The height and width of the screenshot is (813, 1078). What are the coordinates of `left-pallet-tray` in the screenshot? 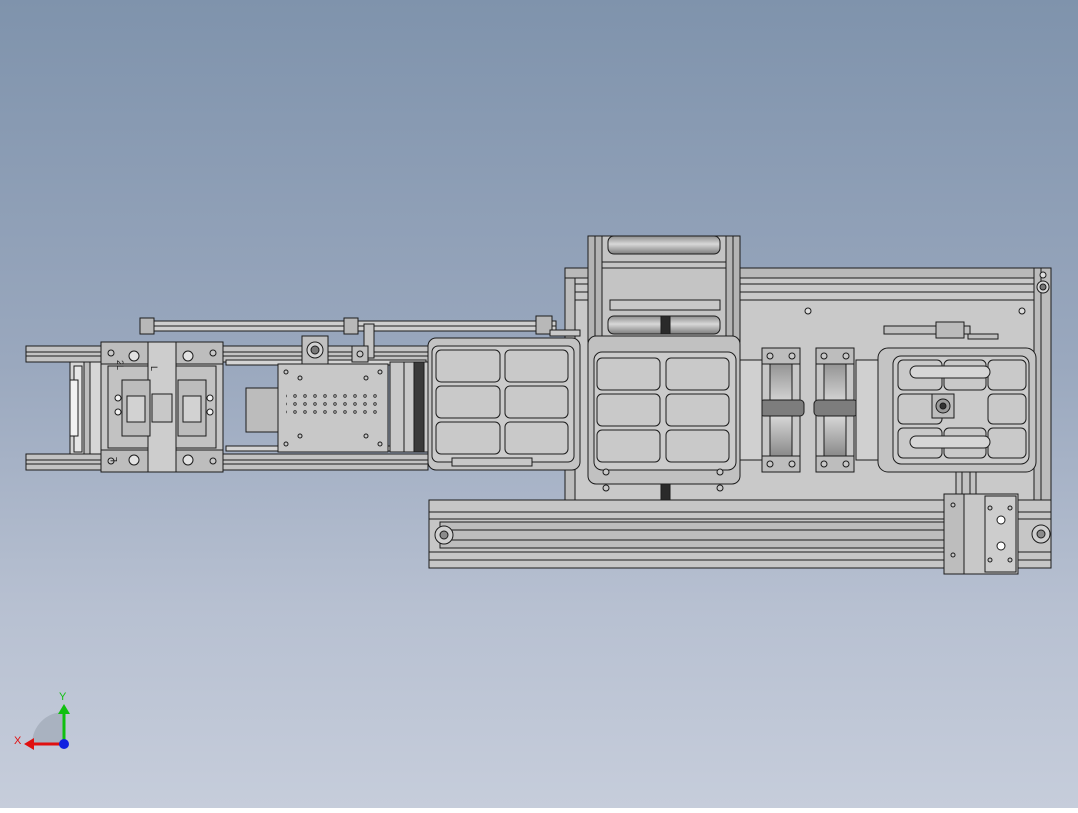 It's located at (504, 404).